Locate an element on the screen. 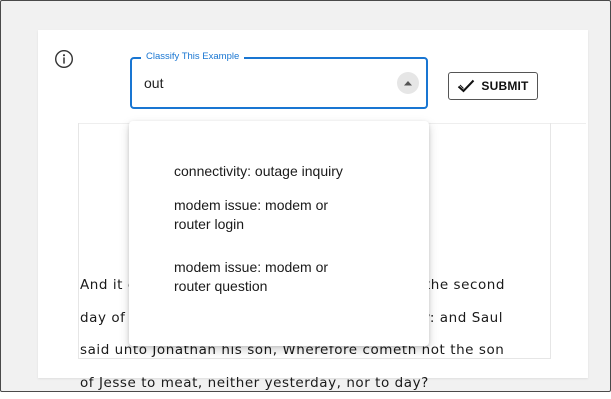 The width and height of the screenshot is (611, 399). caret-up-icon is located at coordinates (408, 83).